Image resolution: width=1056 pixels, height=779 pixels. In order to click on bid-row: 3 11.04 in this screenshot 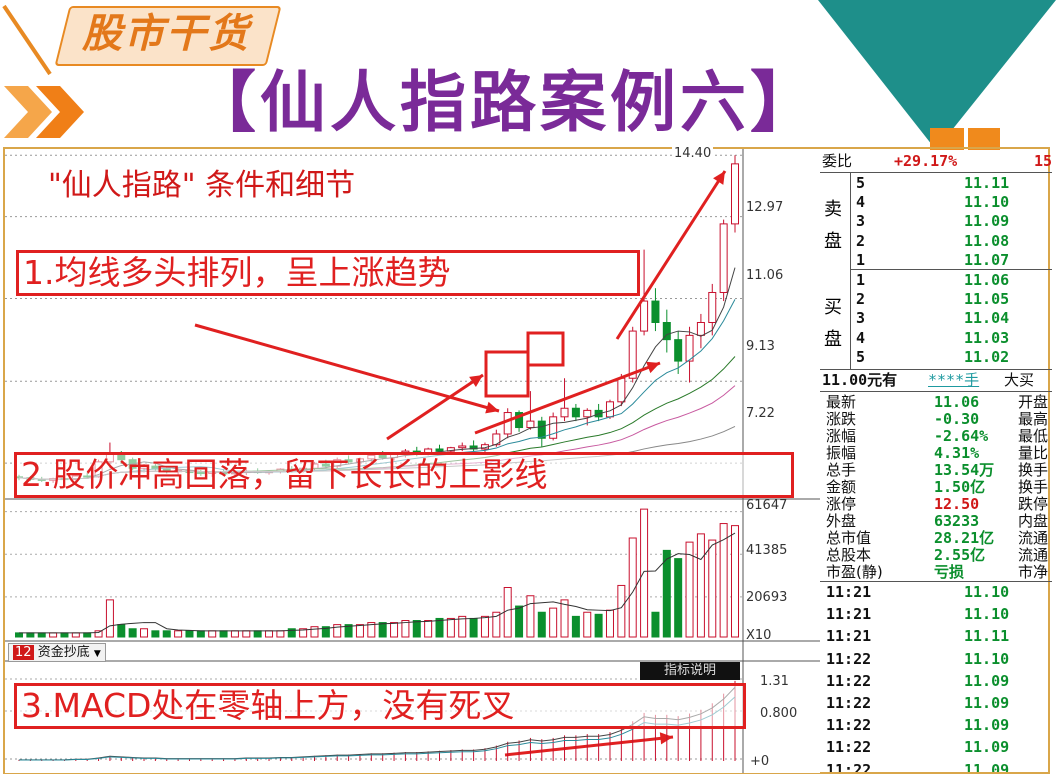, I will do `click(936, 318)`.